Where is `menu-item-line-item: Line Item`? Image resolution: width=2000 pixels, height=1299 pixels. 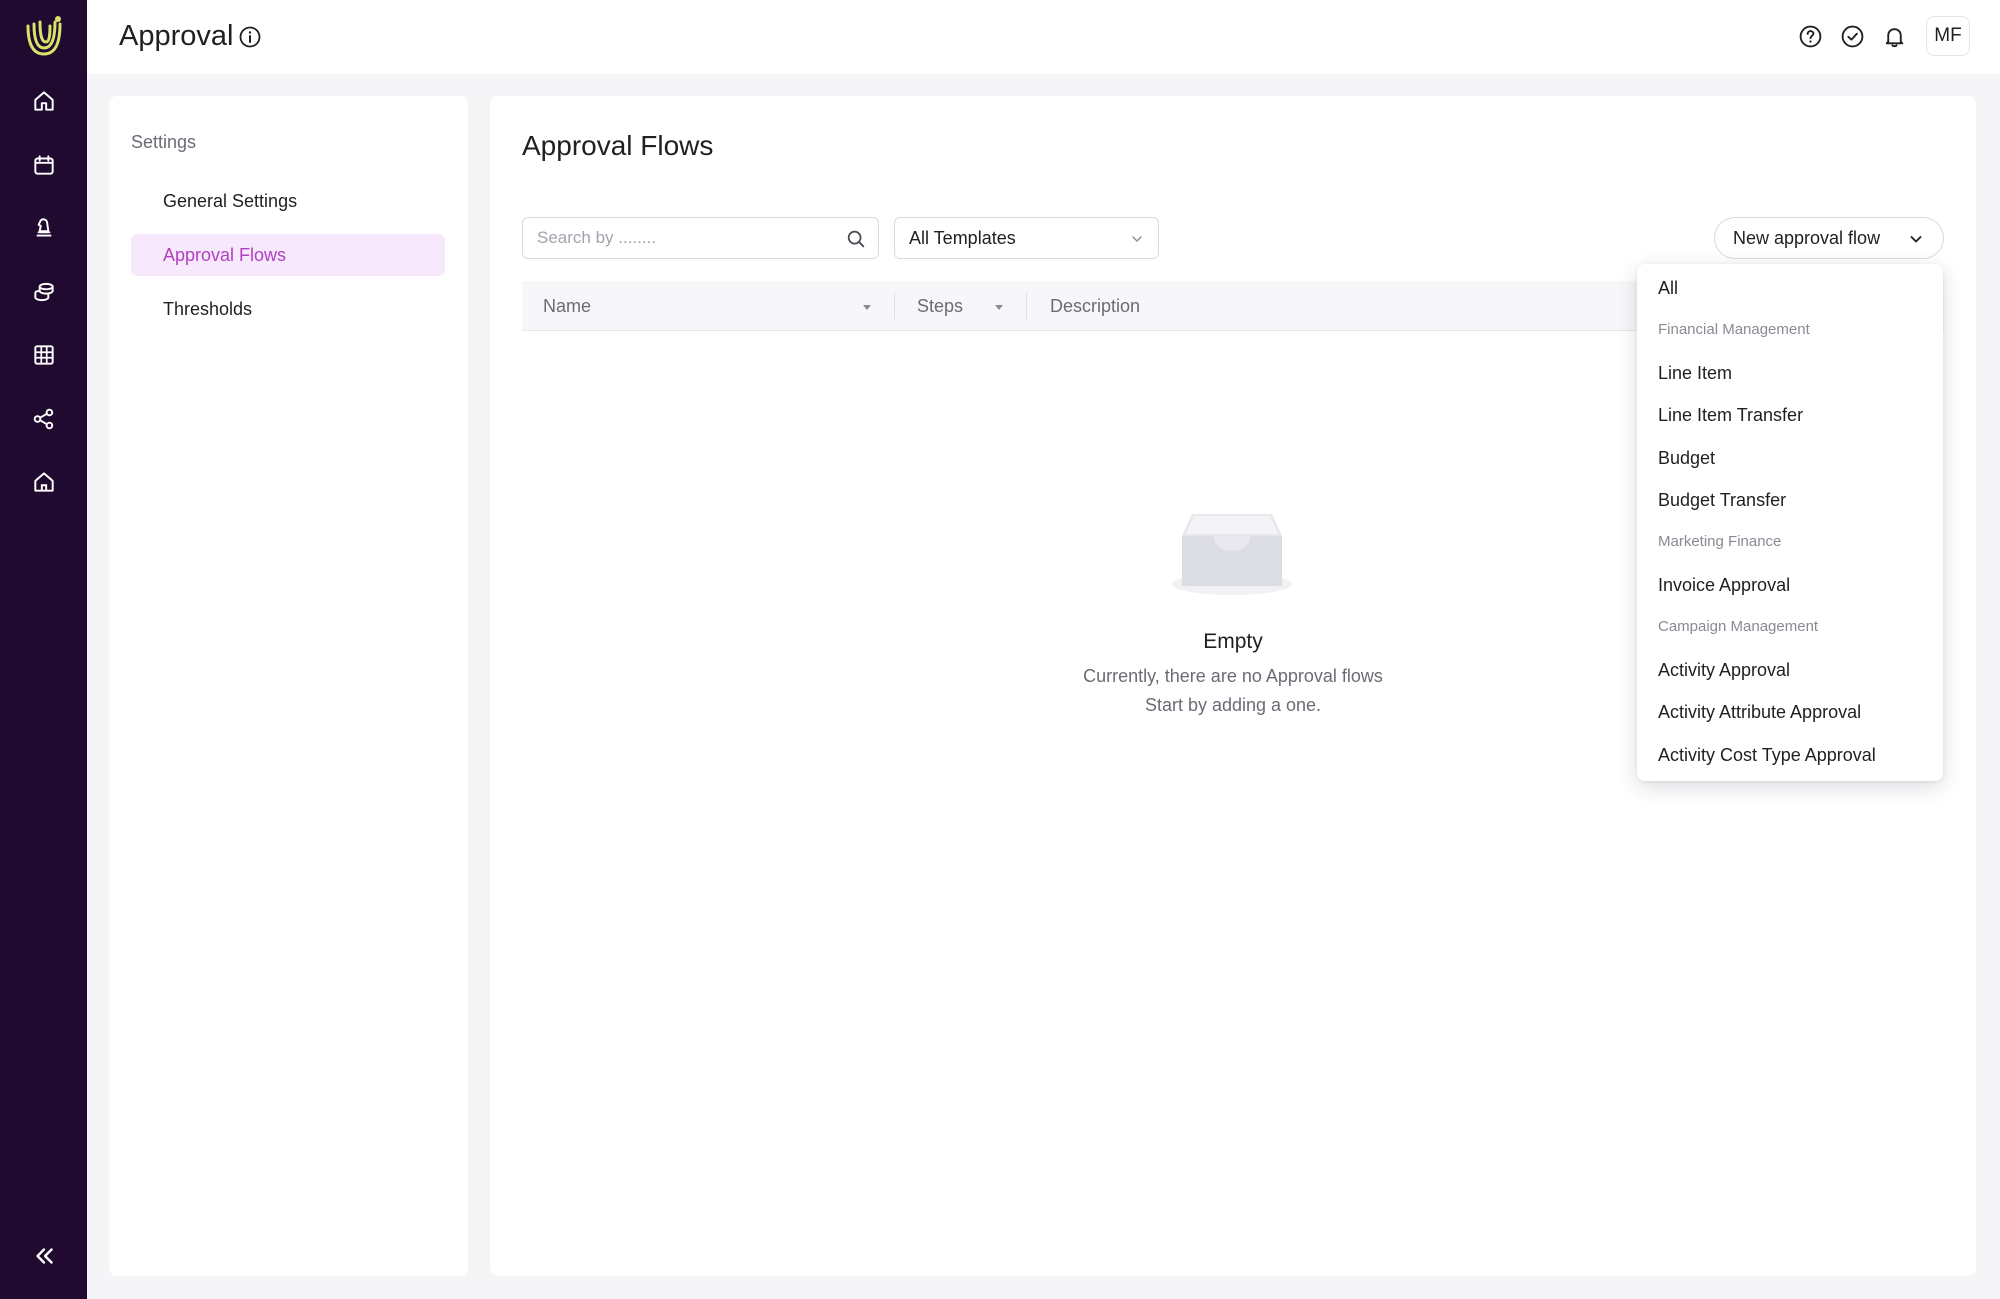 menu-item-line-item: Line Item is located at coordinates (1793, 373).